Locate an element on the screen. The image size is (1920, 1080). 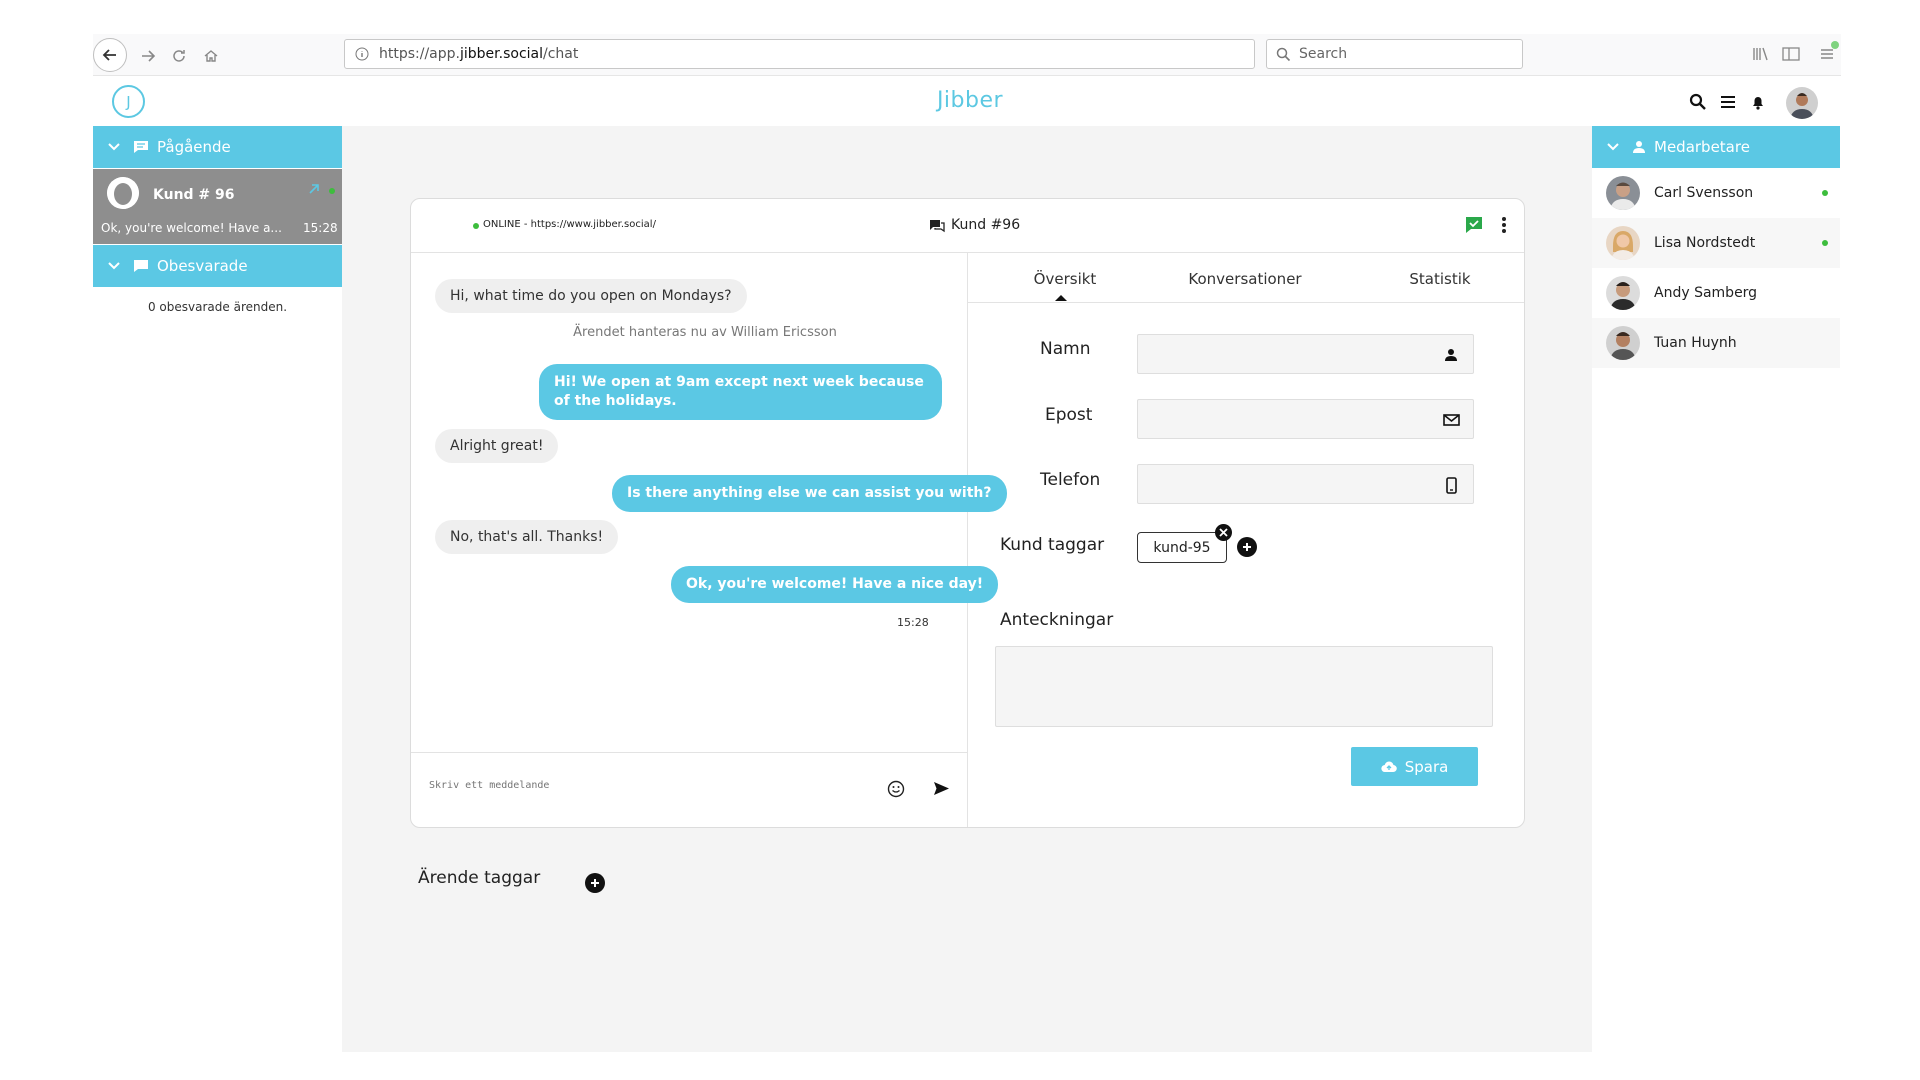
email-label: Epost is located at coordinates (1069, 415).